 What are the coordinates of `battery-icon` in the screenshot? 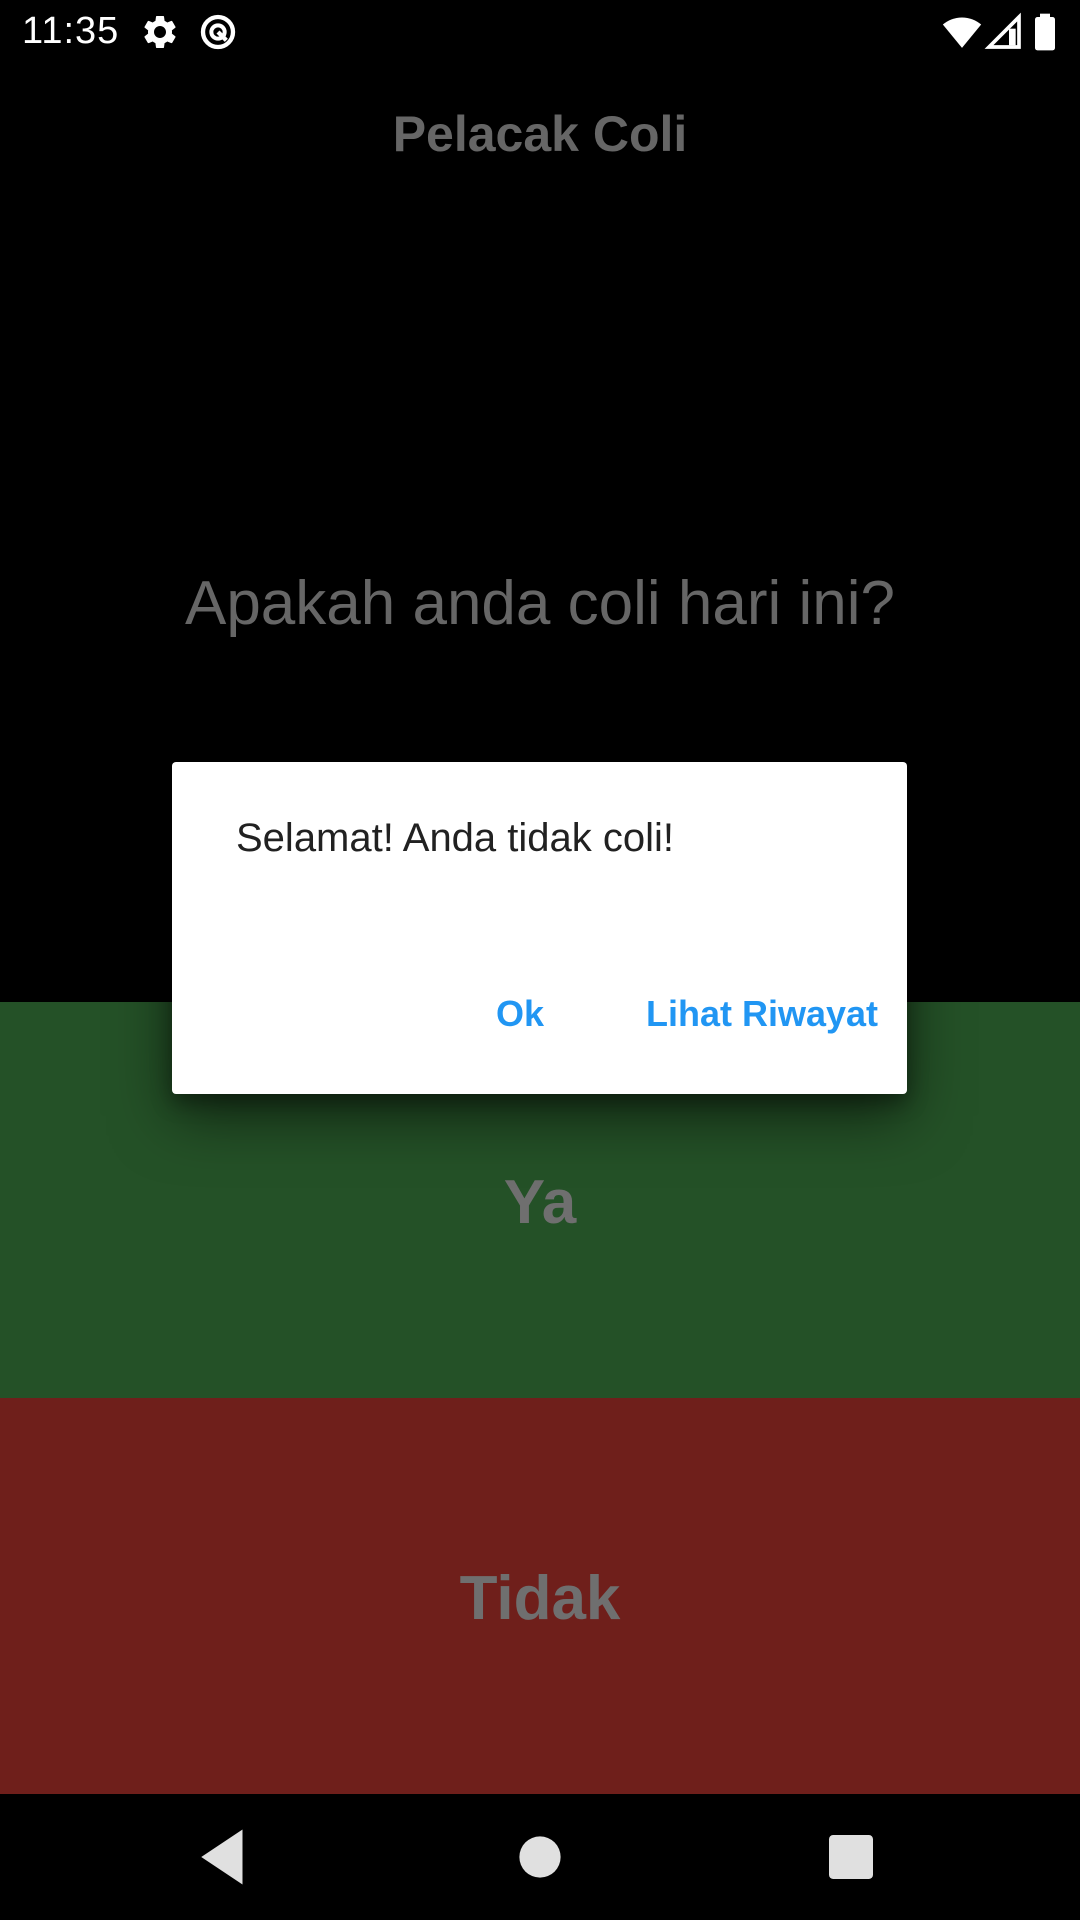 It's located at (1045, 32).